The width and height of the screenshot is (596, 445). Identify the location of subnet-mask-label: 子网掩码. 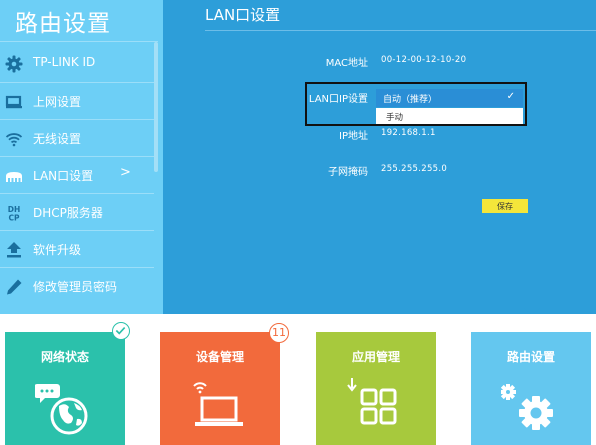
(348, 172).